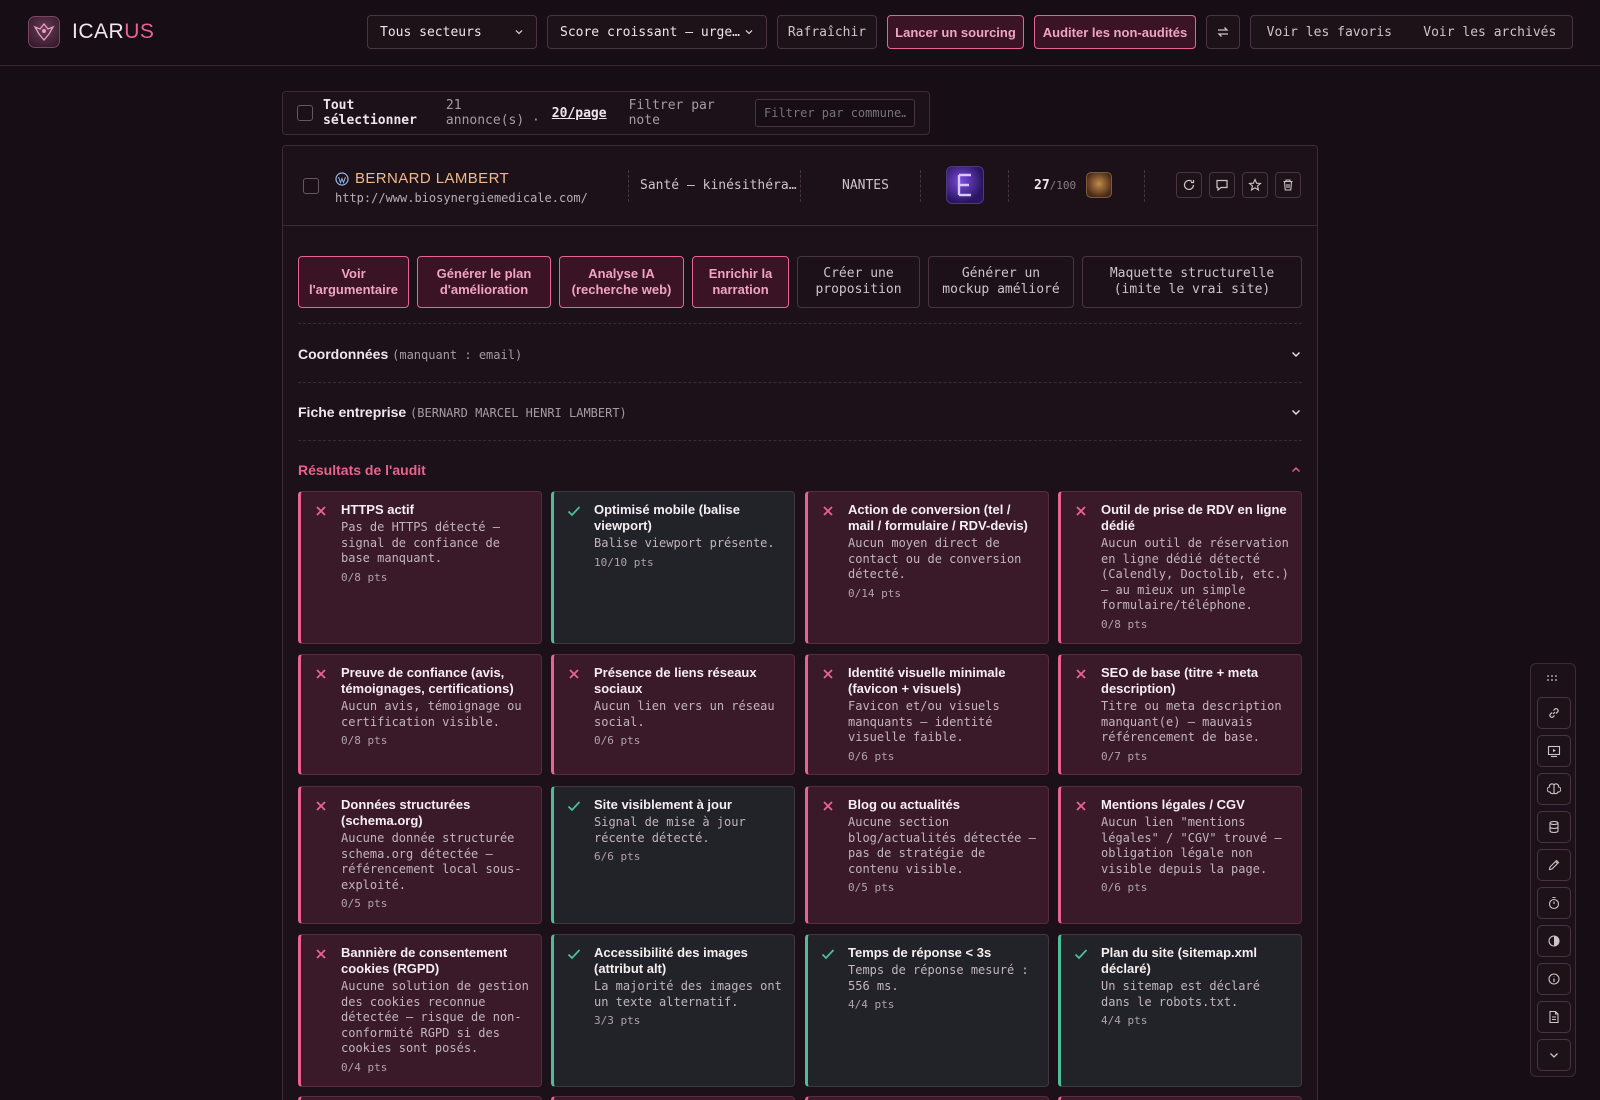 The height and width of the screenshot is (1100, 1600). Describe the element at coordinates (342, 179) in the screenshot. I see `wordpress-icon` at that location.